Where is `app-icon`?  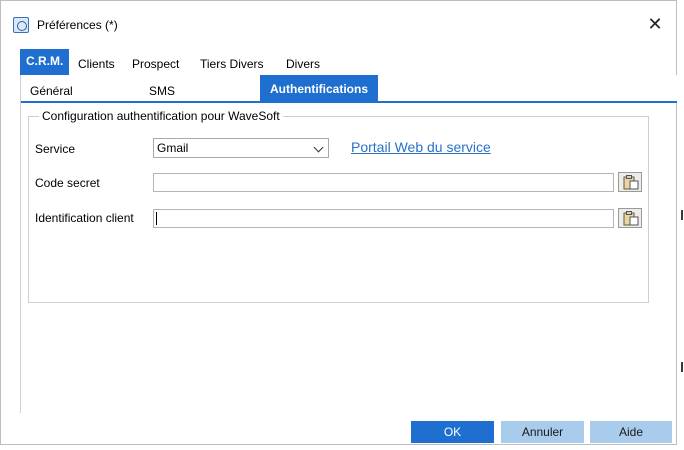 app-icon is located at coordinates (21, 25).